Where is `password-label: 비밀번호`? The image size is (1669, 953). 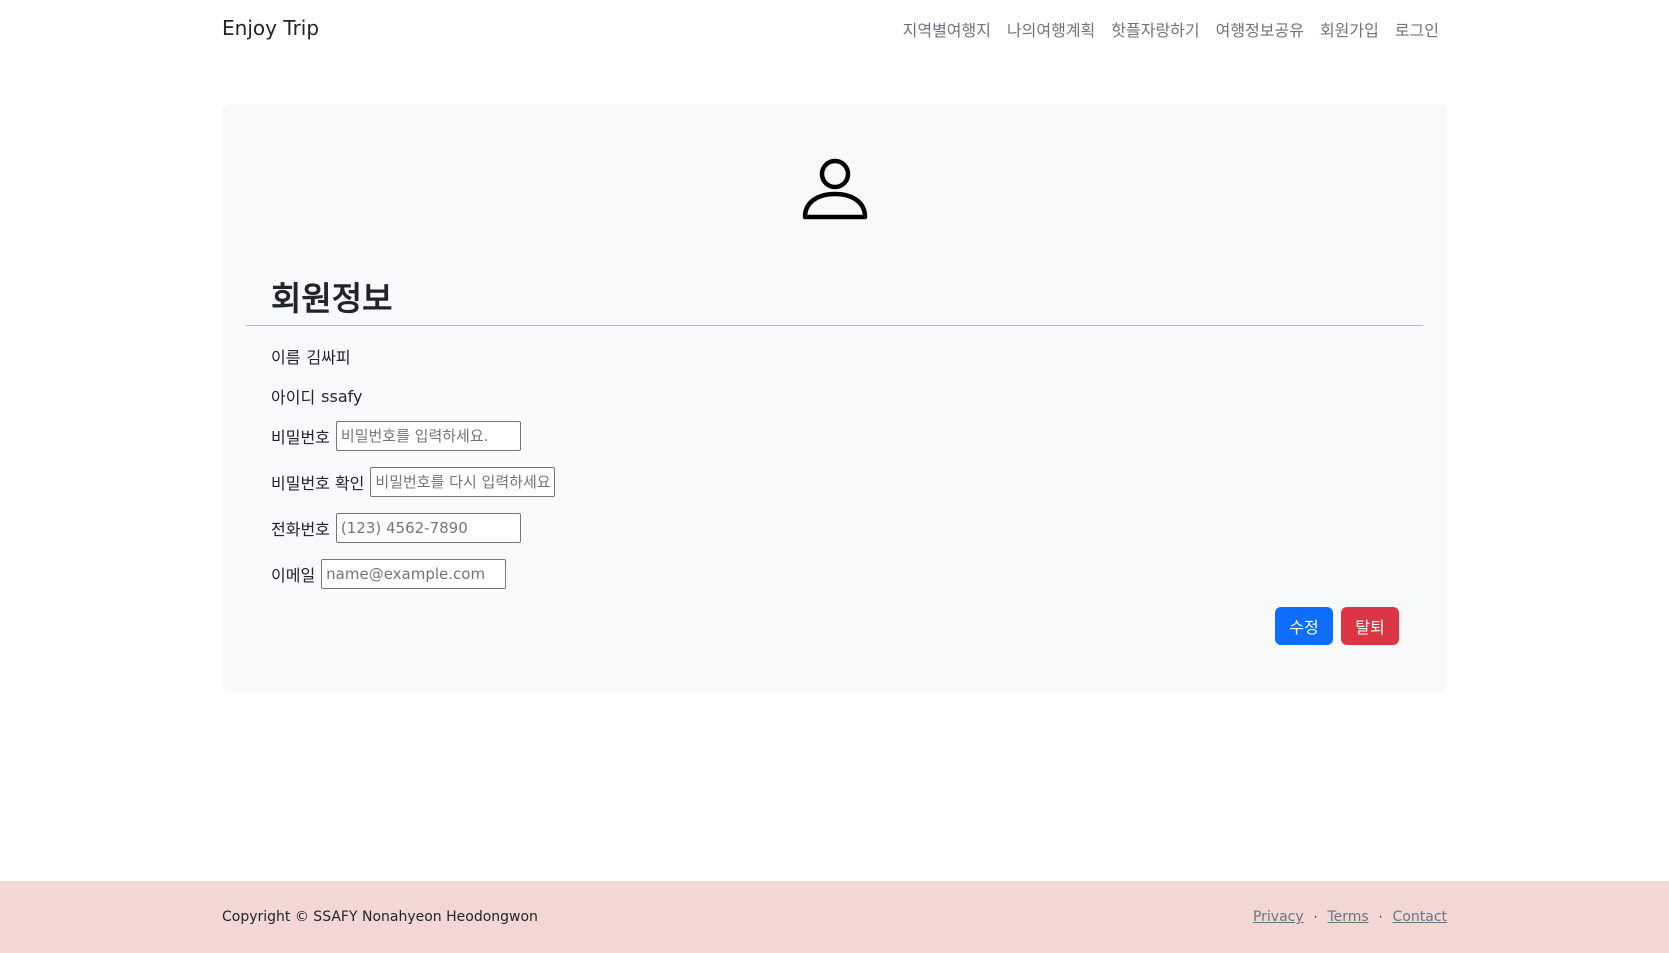
password-label: 비밀번호 is located at coordinates (300, 437).